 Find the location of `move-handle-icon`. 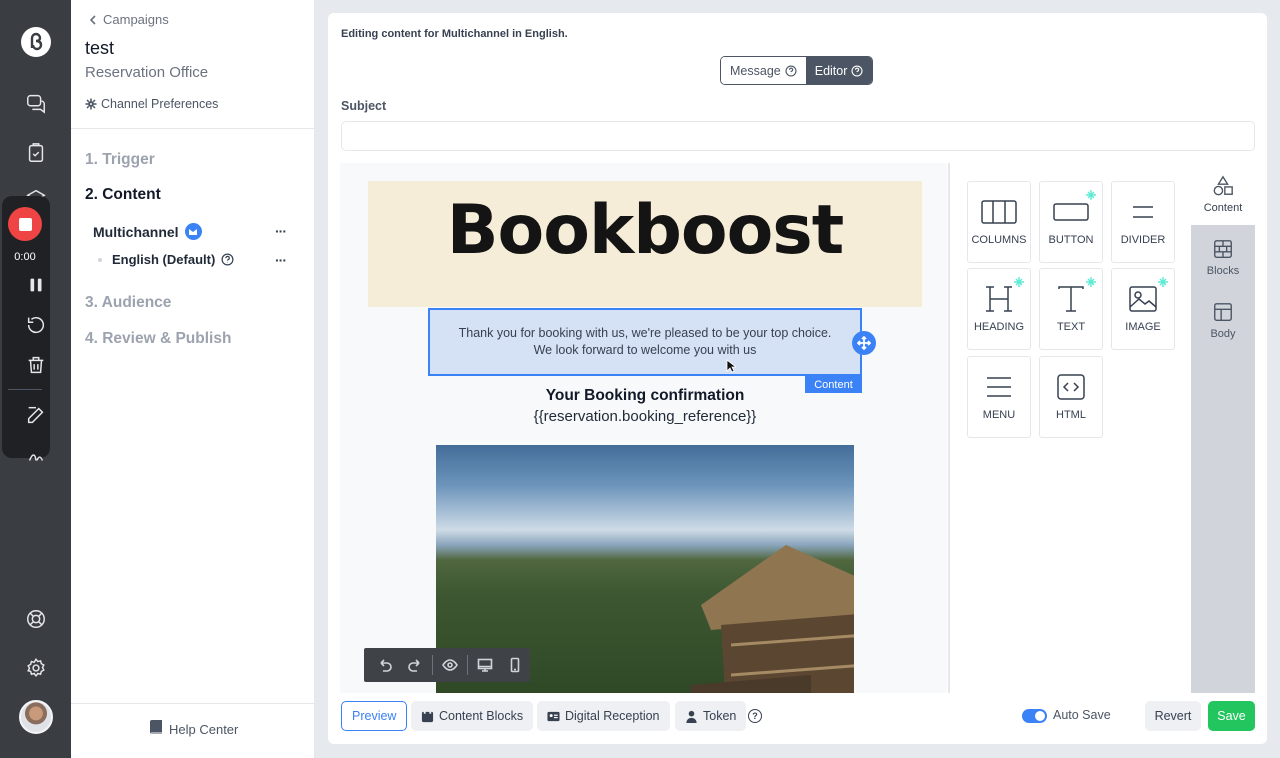

move-handle-icon is located at coordinates (864, 343).